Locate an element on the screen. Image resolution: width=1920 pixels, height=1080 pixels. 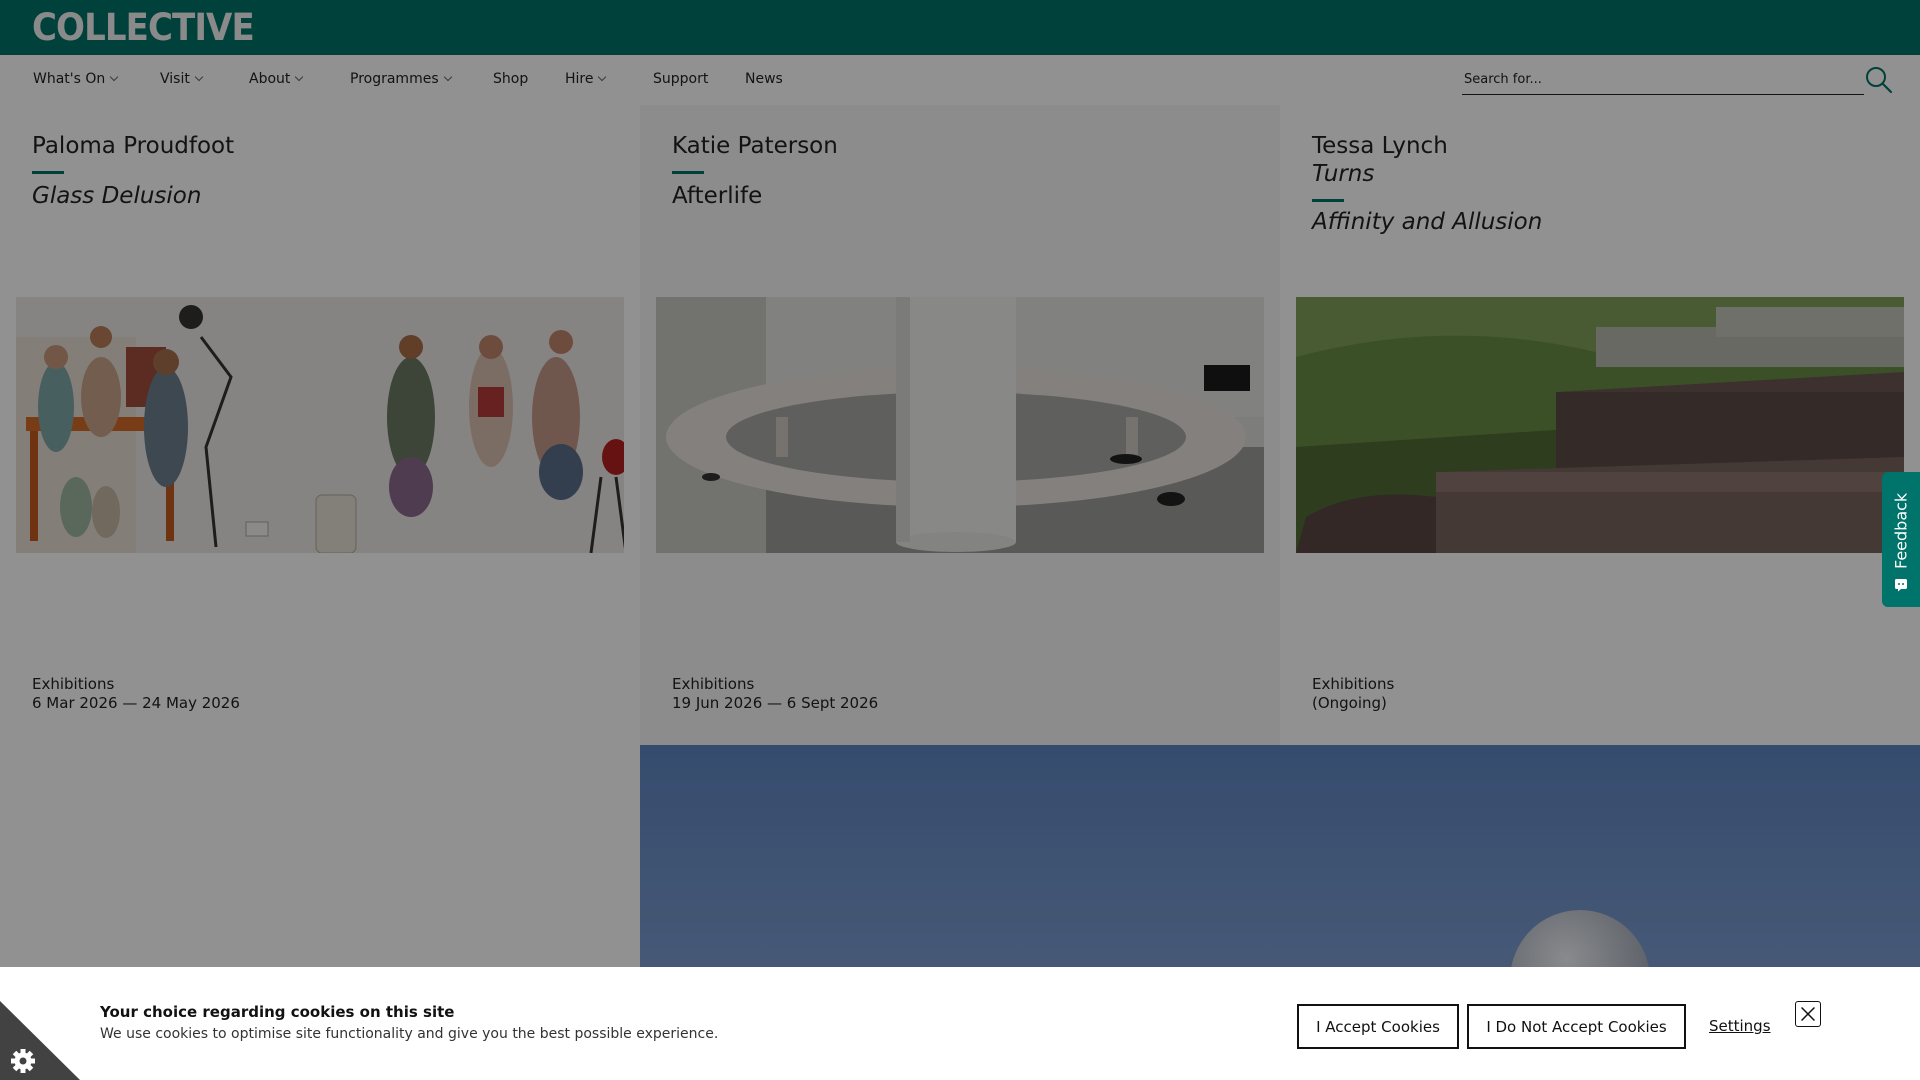
nav-item-about: About is located at coordinates (276, 79).